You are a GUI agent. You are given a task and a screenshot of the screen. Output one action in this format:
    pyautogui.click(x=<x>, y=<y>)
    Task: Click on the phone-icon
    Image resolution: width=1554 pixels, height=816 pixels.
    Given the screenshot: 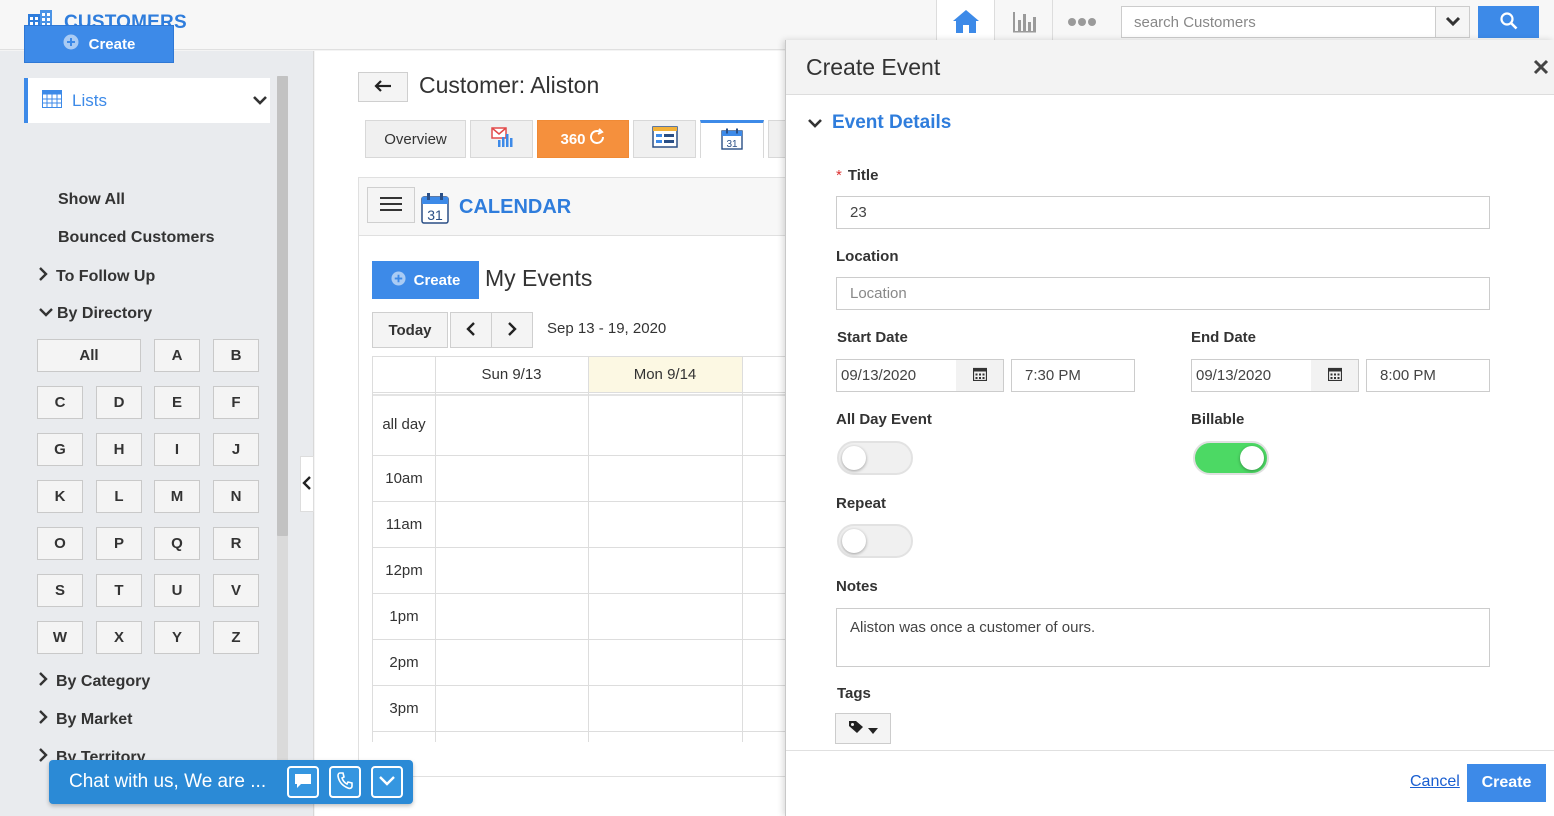 What is the action you would take?
    pyautogui.click(x=345, y=782)
    